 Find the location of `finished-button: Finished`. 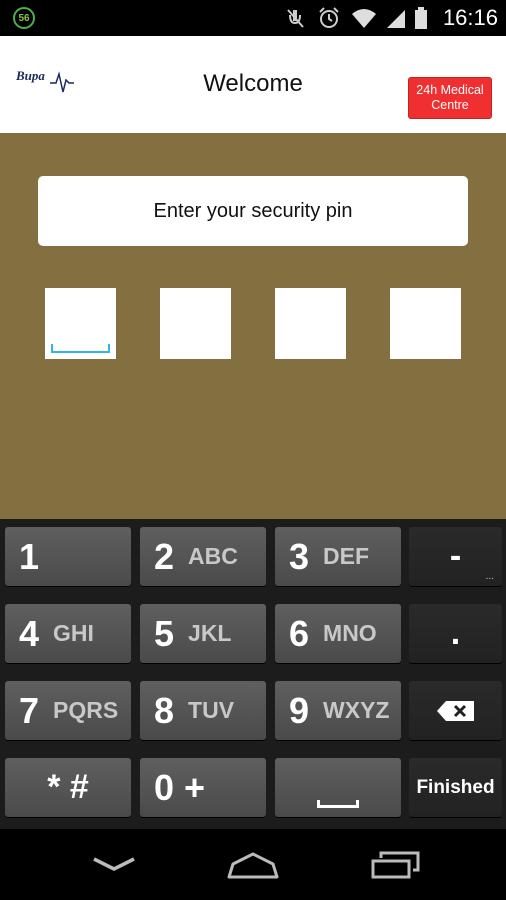

finished-button: Finished is located at coordinates (455, 787).